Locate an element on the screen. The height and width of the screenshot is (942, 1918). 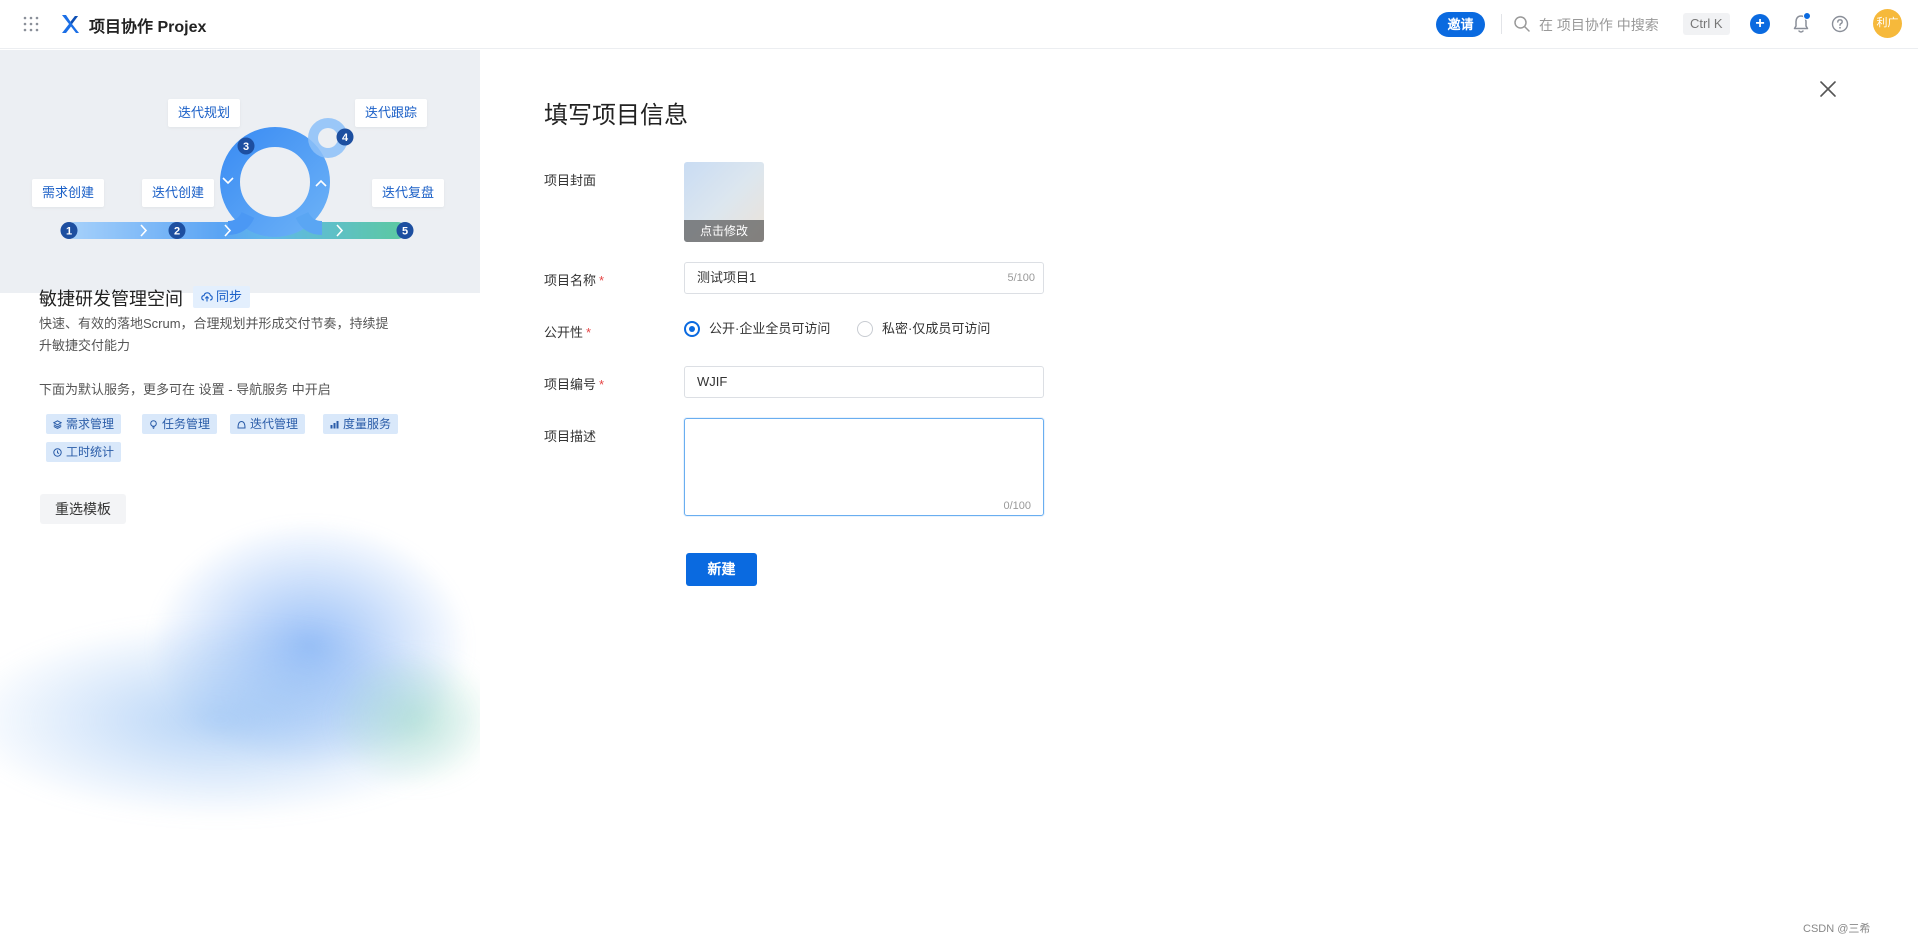
project-code-input: WJIF is located at coordinates (864, 382).